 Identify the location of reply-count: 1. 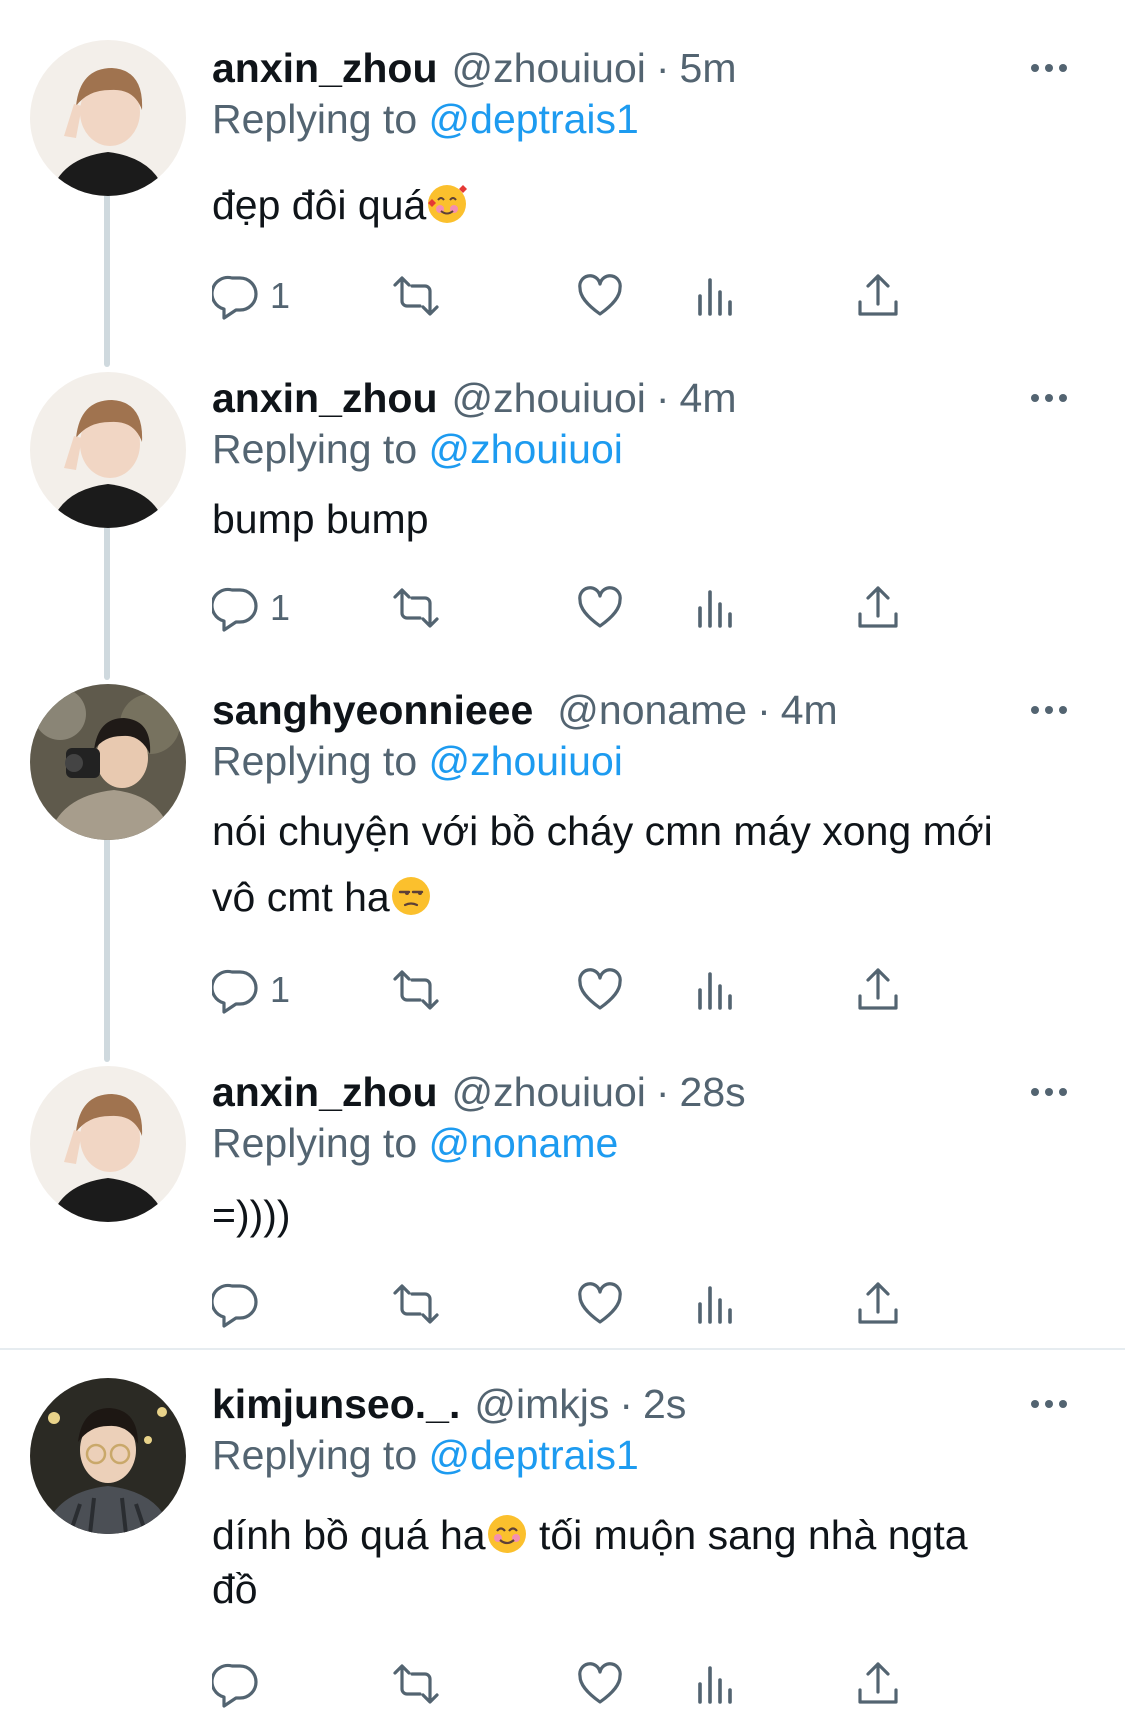
(280, 607).